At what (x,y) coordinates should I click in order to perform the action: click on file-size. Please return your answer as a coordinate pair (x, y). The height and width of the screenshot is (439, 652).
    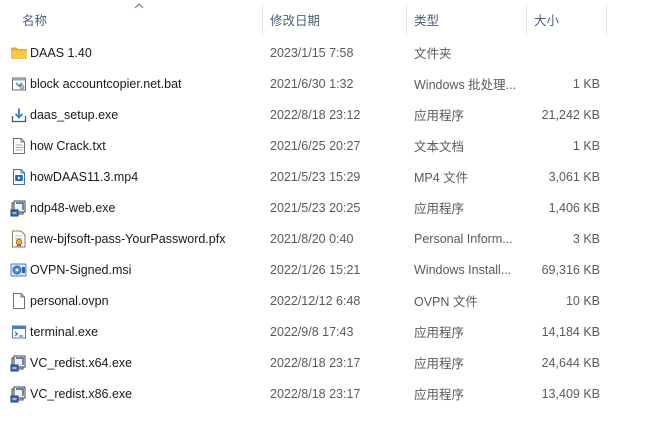
    Looking at the image, I should click on (567, 52).